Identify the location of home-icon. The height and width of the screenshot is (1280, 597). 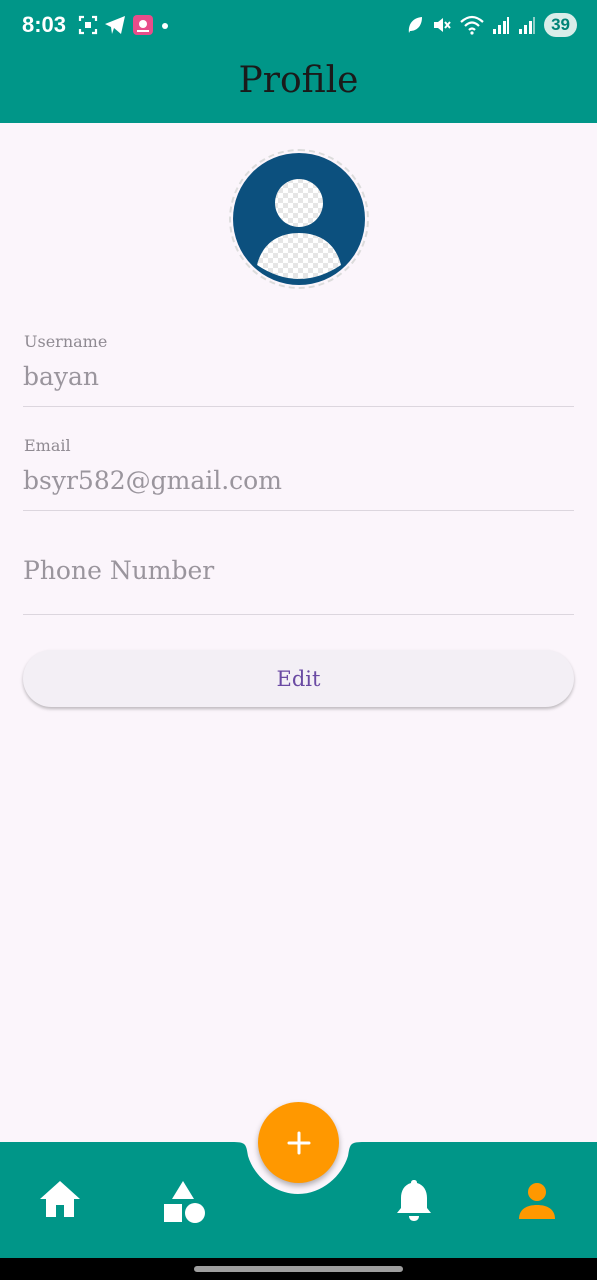
(60, 1199).